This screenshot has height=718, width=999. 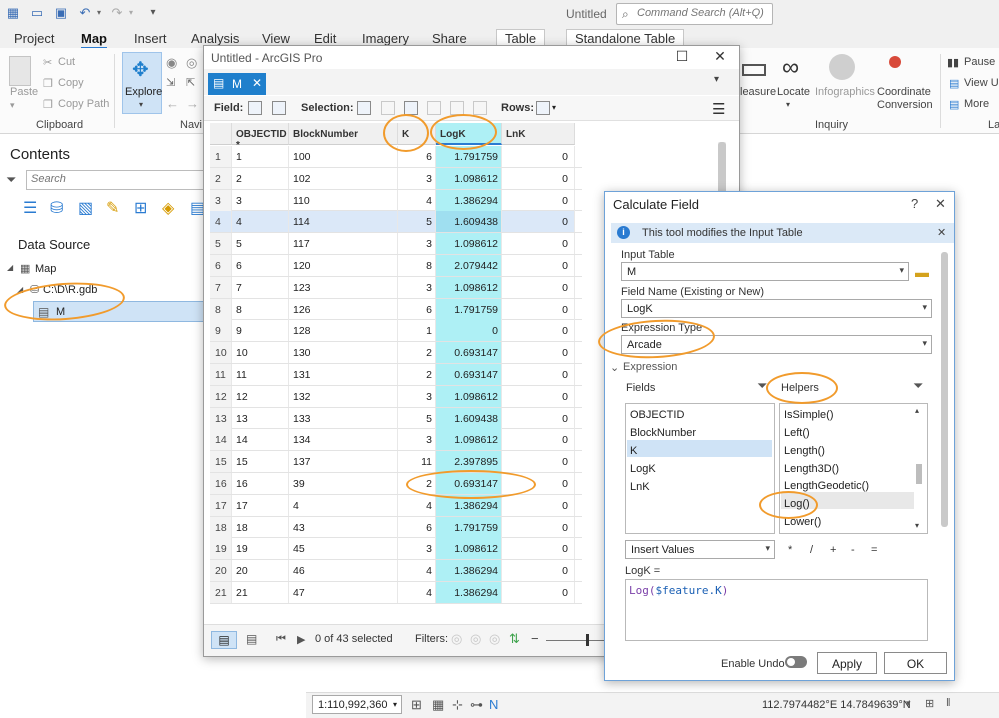 I want to click on table-row: 20 20 46 4 1.386294 0, so click(x=396, y=571).